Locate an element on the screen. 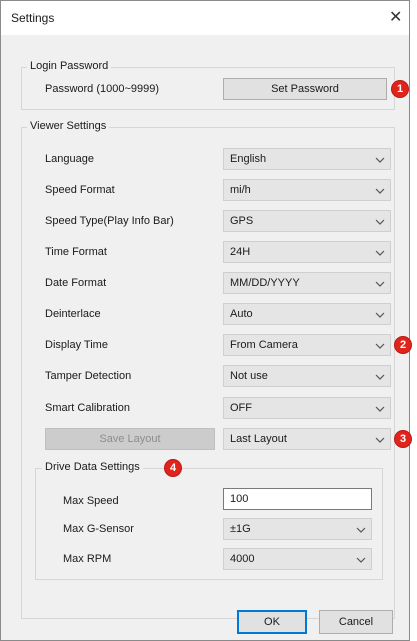  time-format-label: Time Format is located at coordinates (76, 252).